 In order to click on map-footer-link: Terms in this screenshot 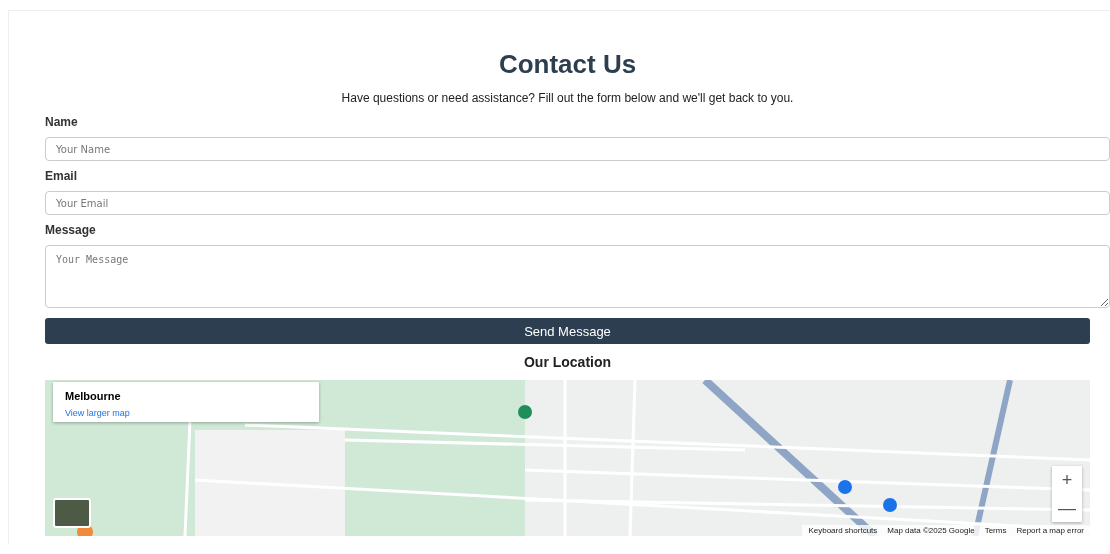, I will do `click(995, 530)`.